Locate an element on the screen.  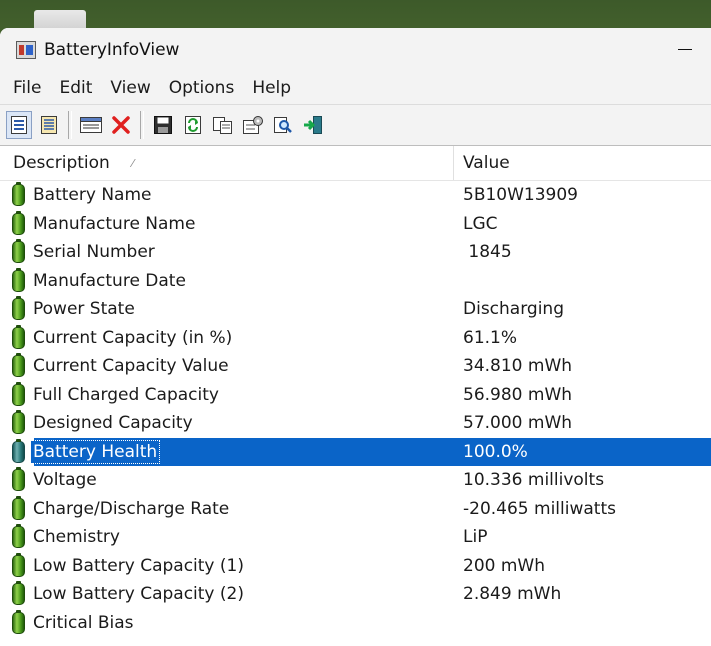
row-description: Low Battery Capacity (2) is located at coordinates (138, 594).